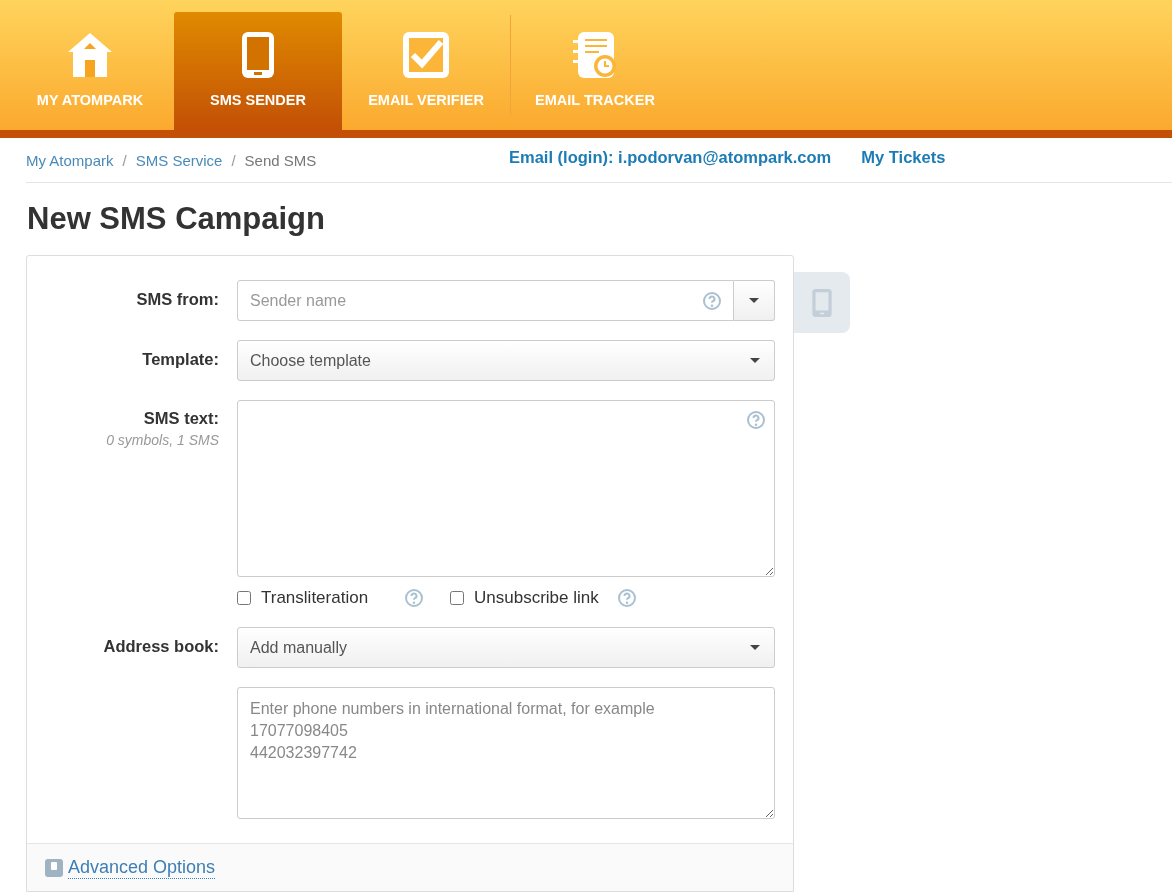 The width and height of the screenshot is (1172, 893). Describe the element at coordinates (903, 157) in the screenshot. I see `my-tickets-link: My Tickets` at that location.